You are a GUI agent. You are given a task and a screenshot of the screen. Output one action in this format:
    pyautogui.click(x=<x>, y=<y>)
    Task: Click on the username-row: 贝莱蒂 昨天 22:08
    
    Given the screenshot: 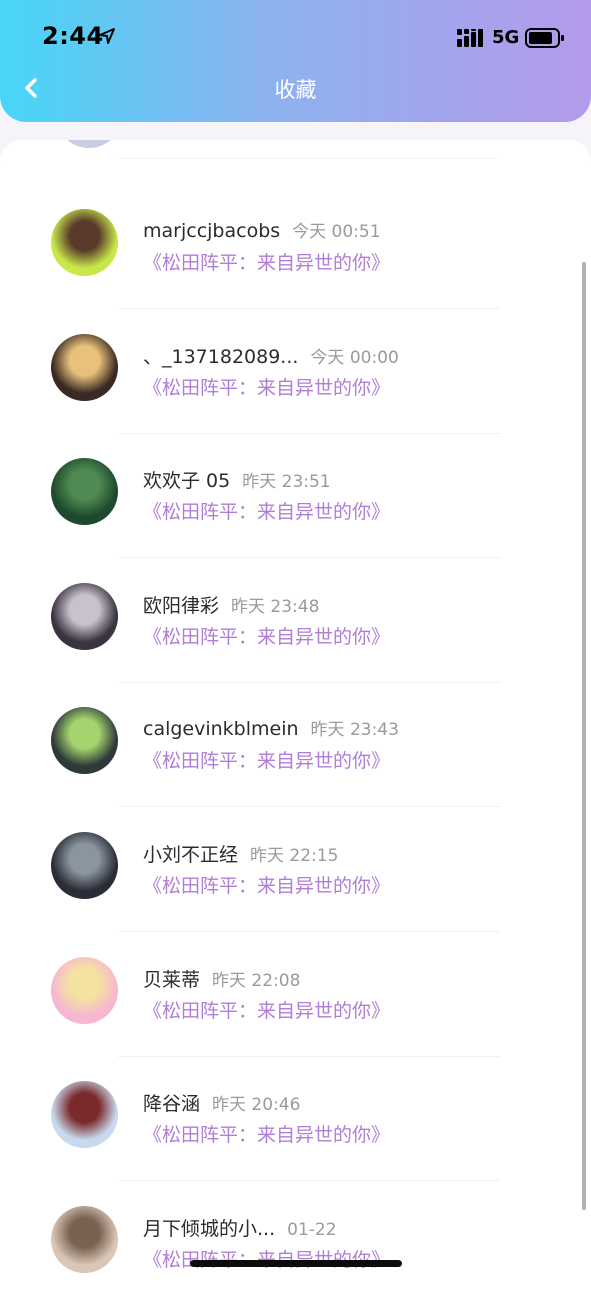 What is the action you would take?
    pyautogui.click(x=221, y=978)
    